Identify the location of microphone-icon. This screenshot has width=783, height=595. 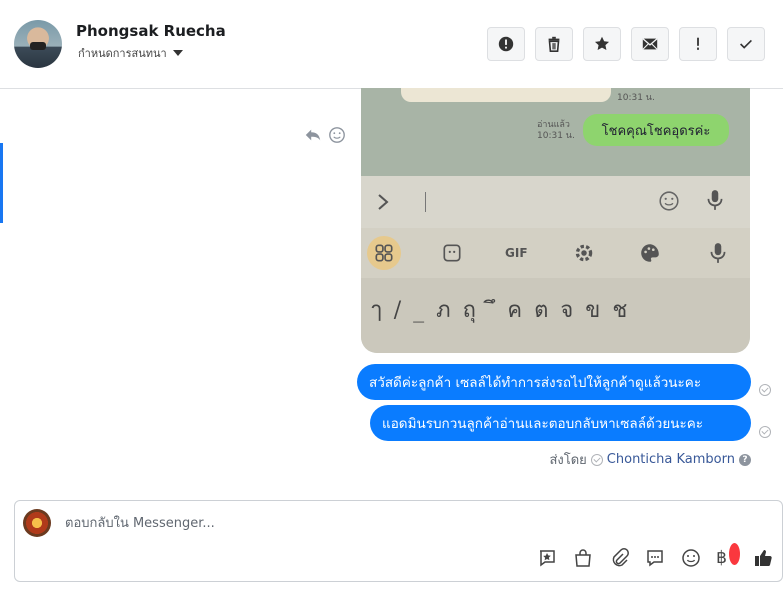
(715, 200).